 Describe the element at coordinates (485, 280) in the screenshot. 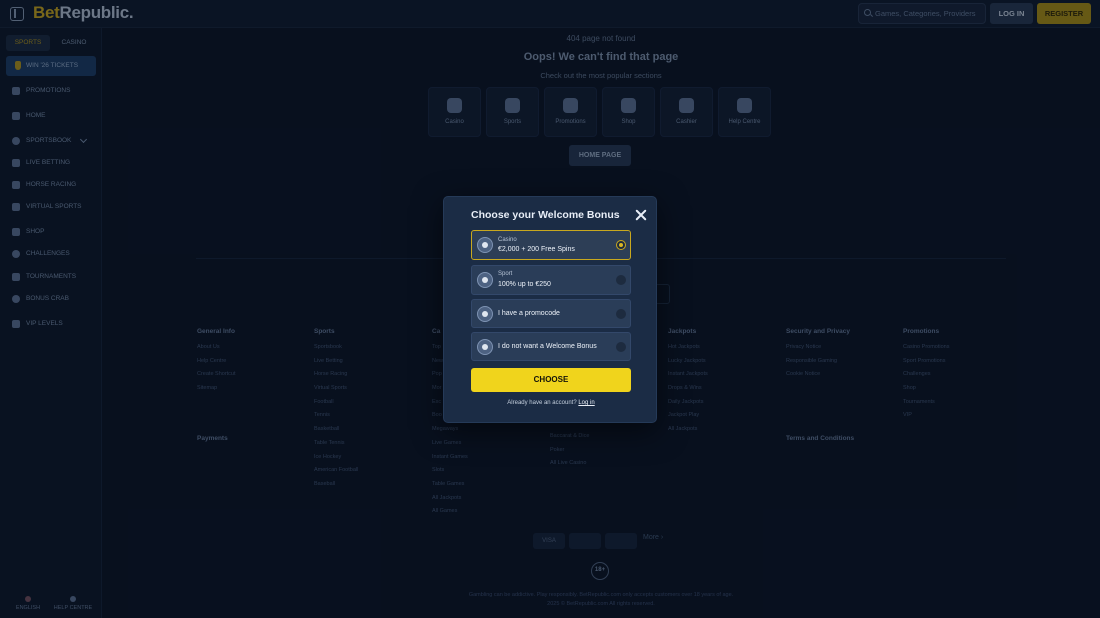

I see `ball-icon` at that location.